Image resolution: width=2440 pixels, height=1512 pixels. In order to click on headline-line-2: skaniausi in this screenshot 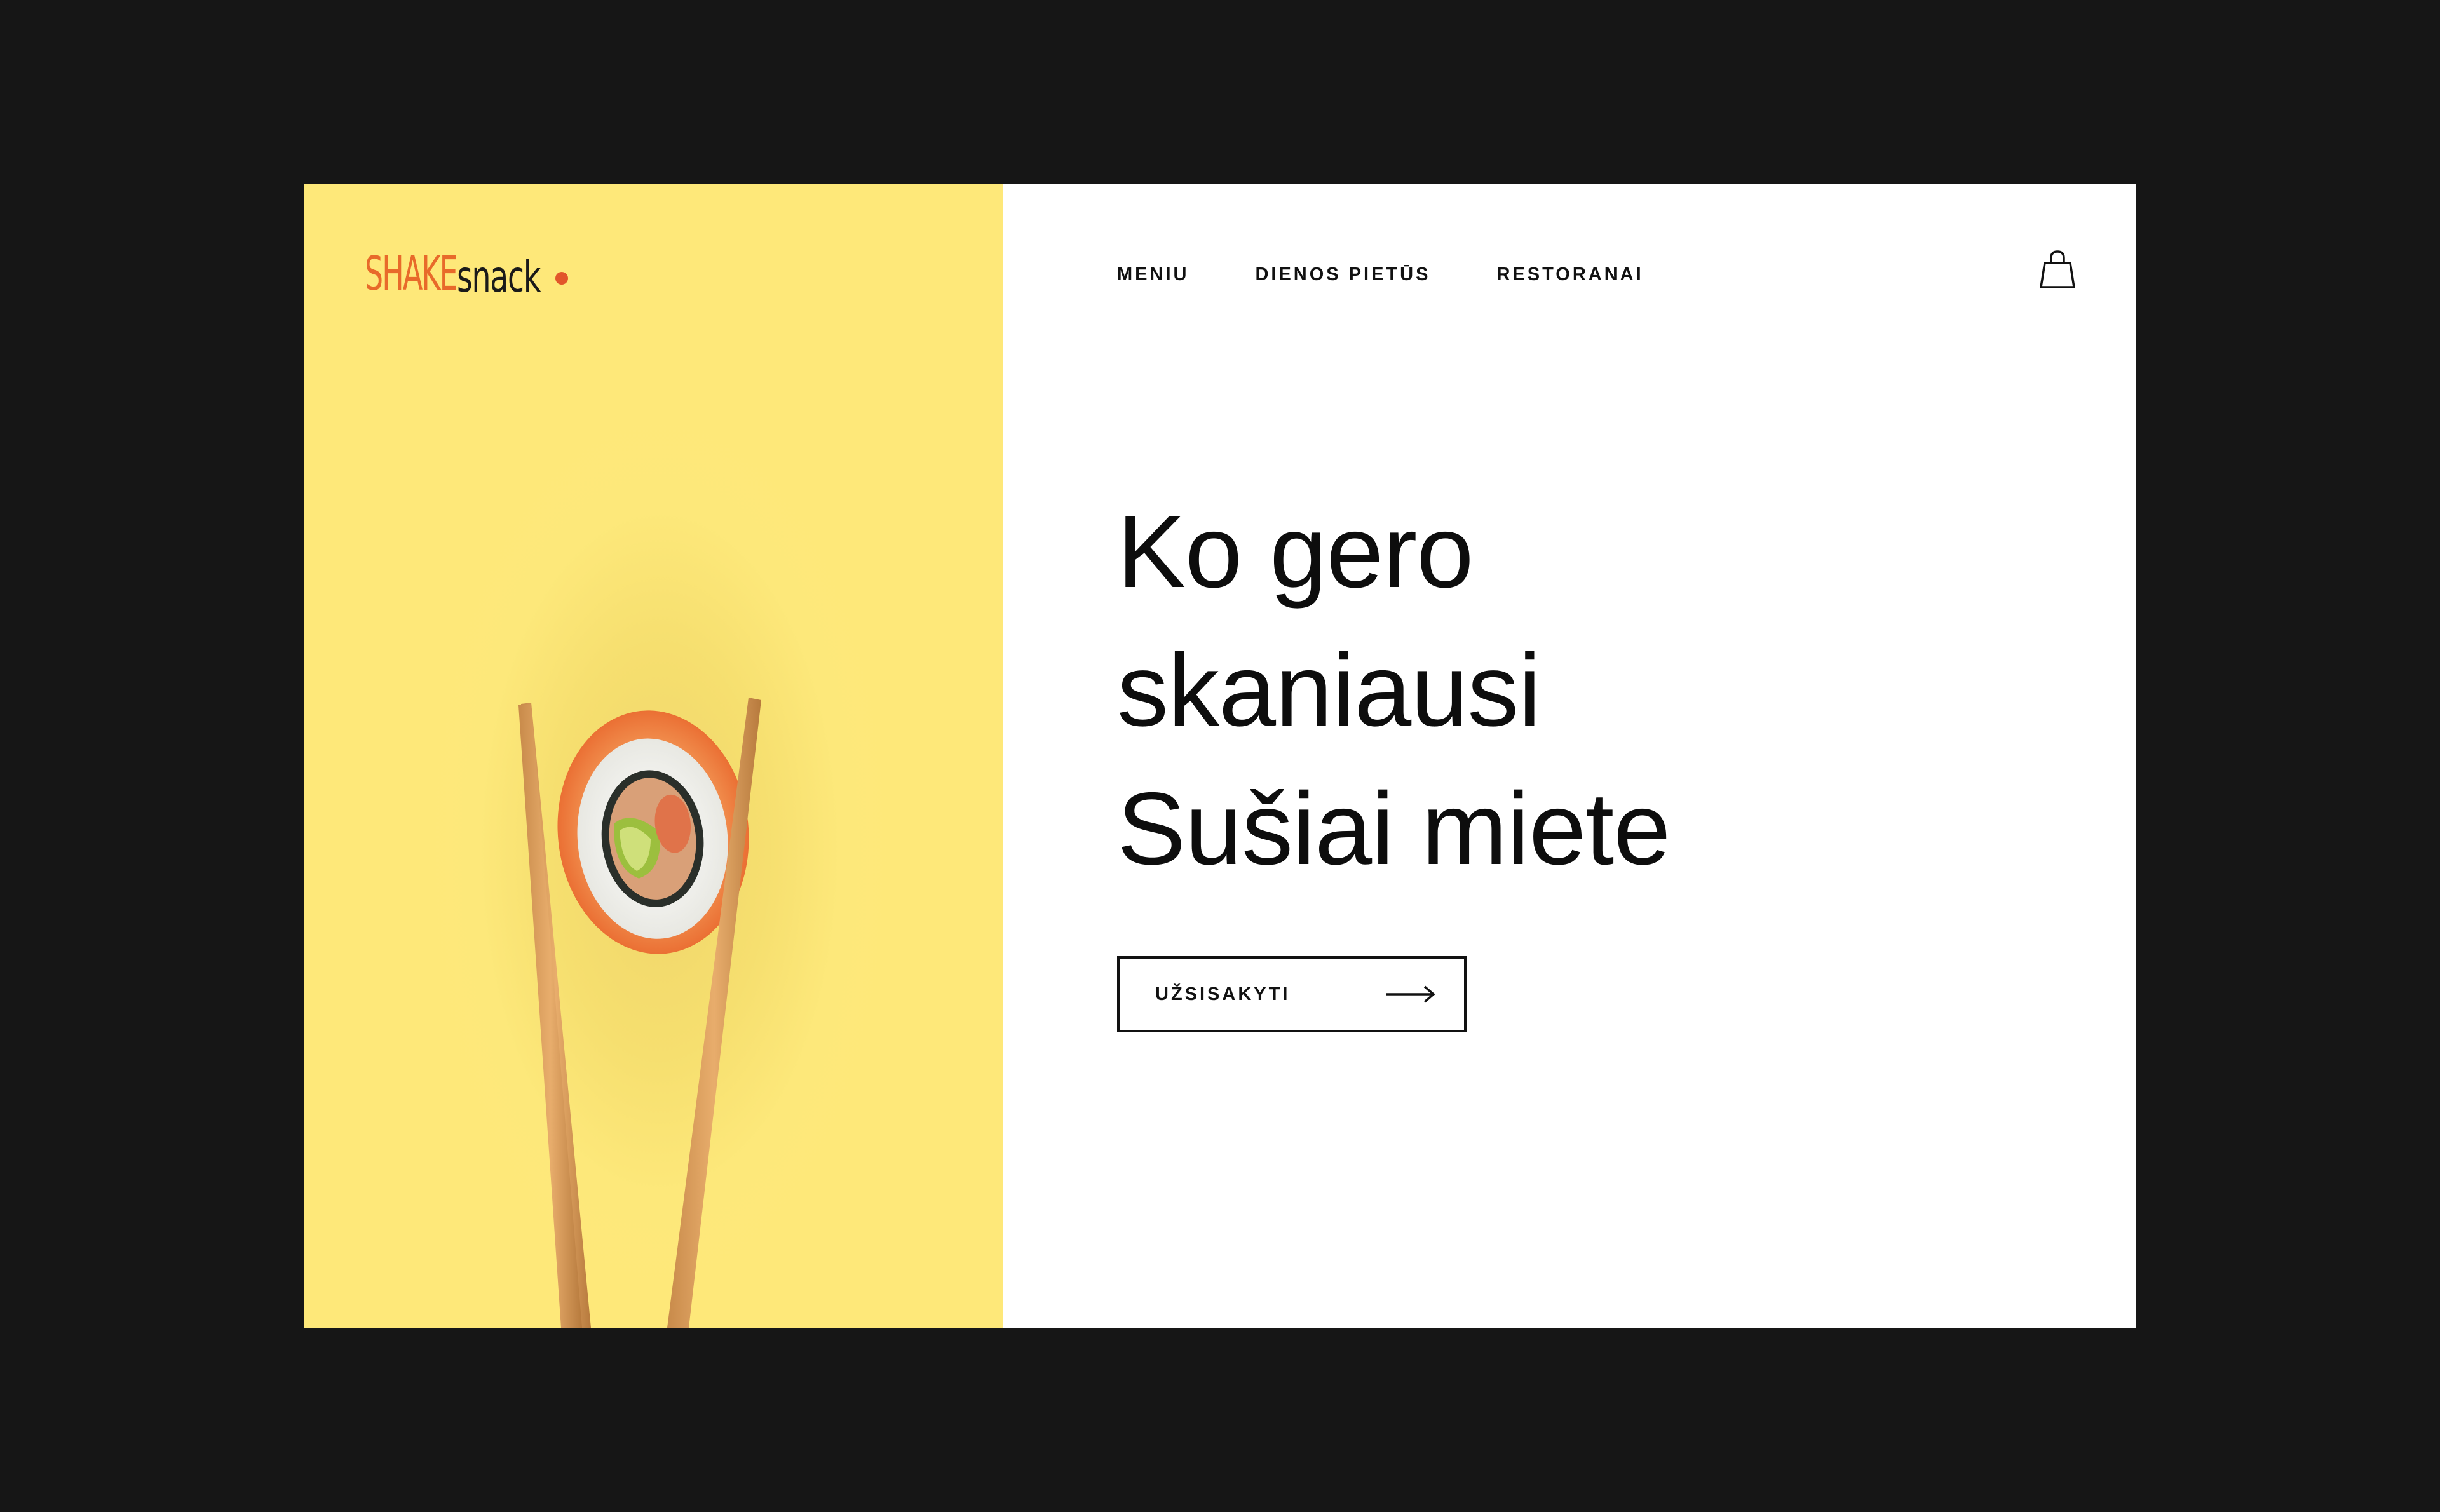, I will do `click(1329, 690)`.